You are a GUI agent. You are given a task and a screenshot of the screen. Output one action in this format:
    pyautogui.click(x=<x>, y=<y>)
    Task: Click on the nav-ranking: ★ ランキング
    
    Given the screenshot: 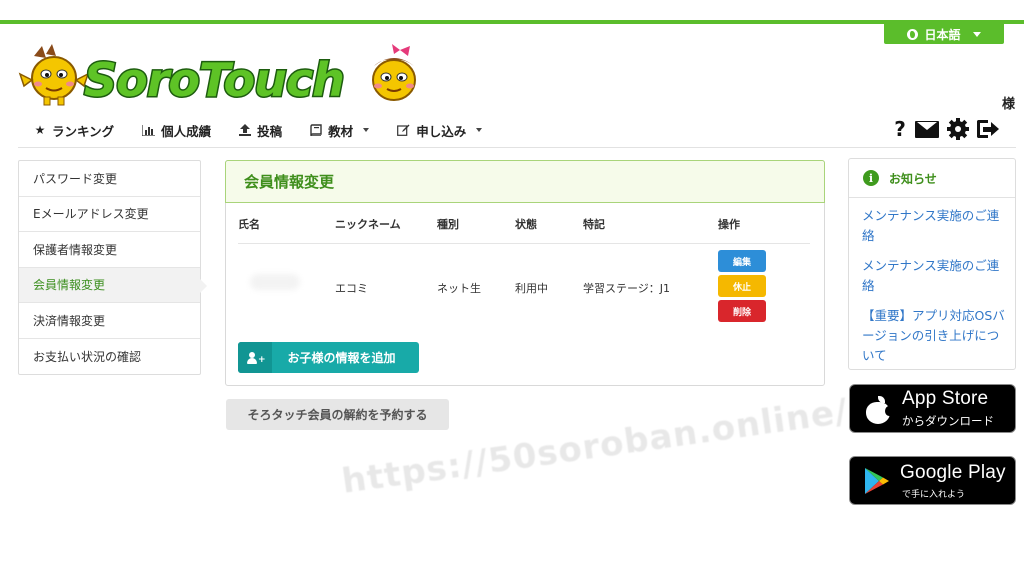 What is the action you would take?
    pyautogui.click(x=74, y=130)
    